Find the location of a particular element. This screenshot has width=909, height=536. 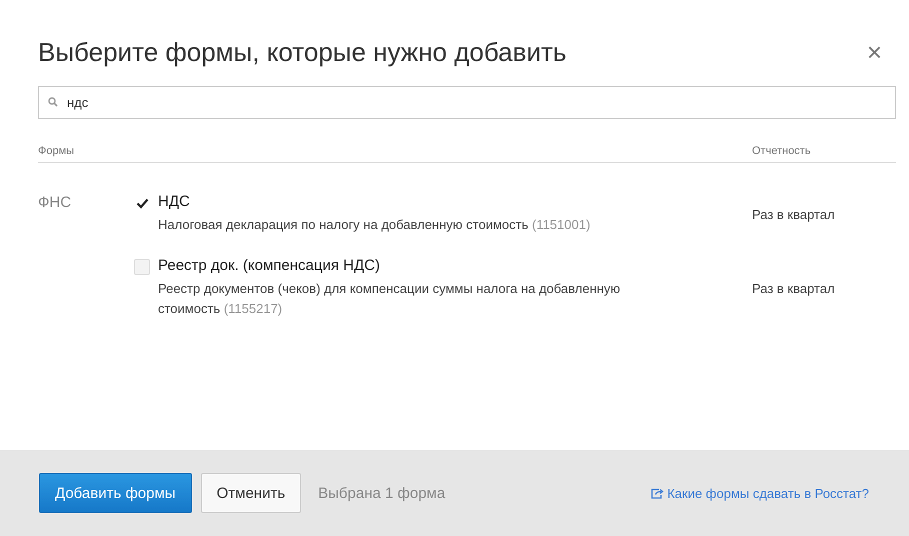

search-field: ндс is located at coordinates (467, 102).